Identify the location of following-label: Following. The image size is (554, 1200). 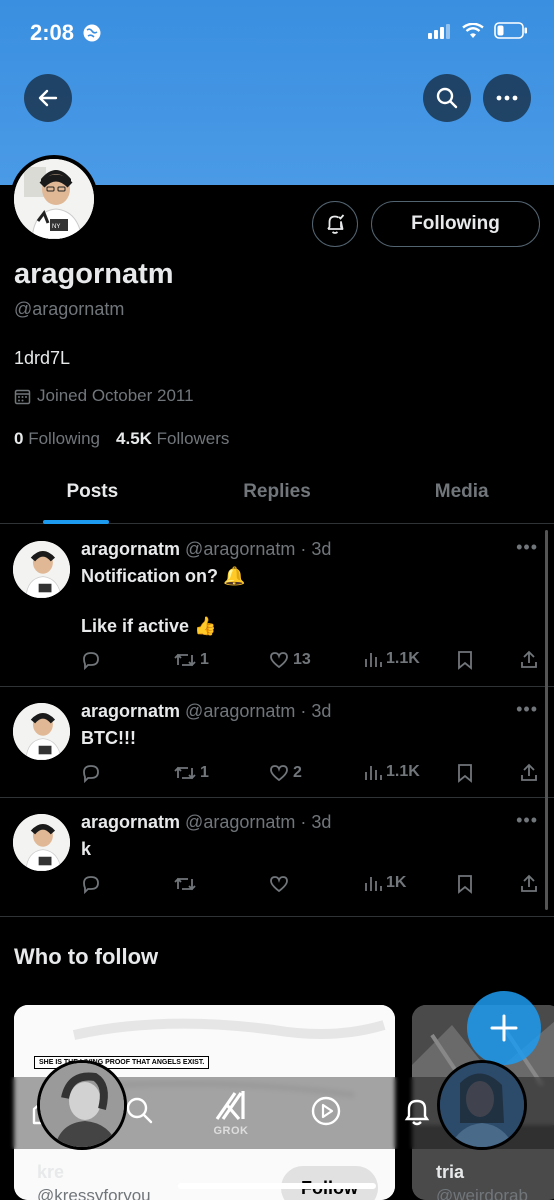
(64, 438).